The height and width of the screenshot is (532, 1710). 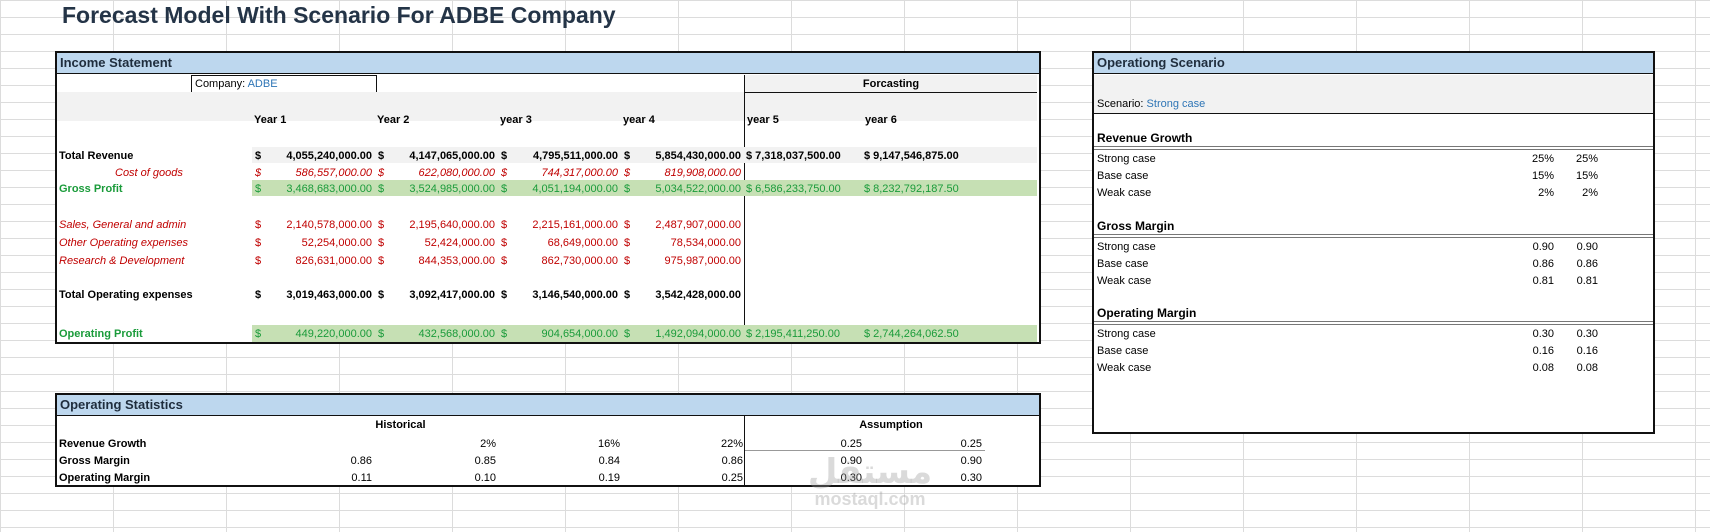 What do you see at coordinates (436, 334) in the screenshot?
I see `cell-operating-profit-2: $432,568,000.00` at bounding box center [436, 334].